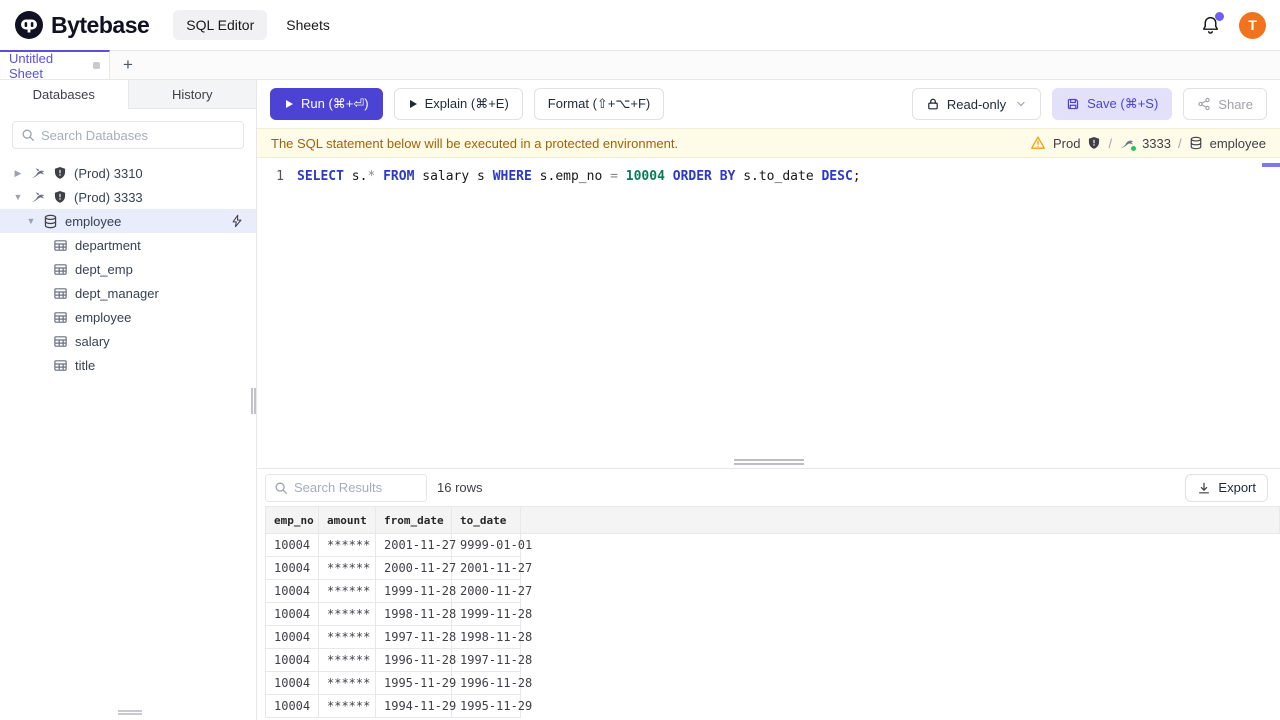  What do you see at coordinates (491, 706) in the screenshot?
I see `result-cell: 1995-11-29` at bounding box center [491, 706].